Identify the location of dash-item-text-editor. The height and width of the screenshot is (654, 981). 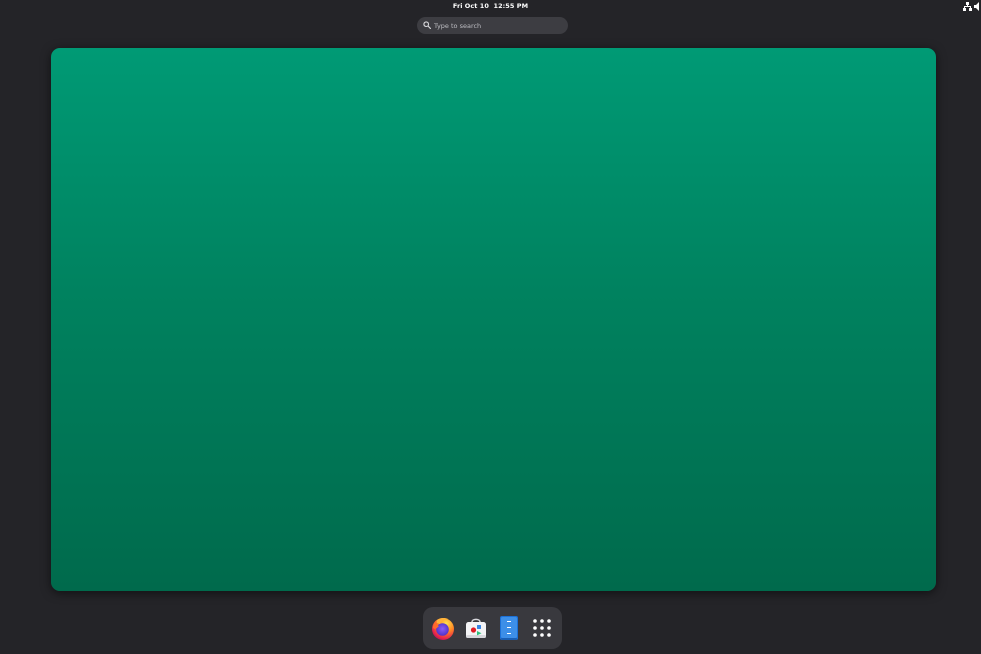
(509, 628).